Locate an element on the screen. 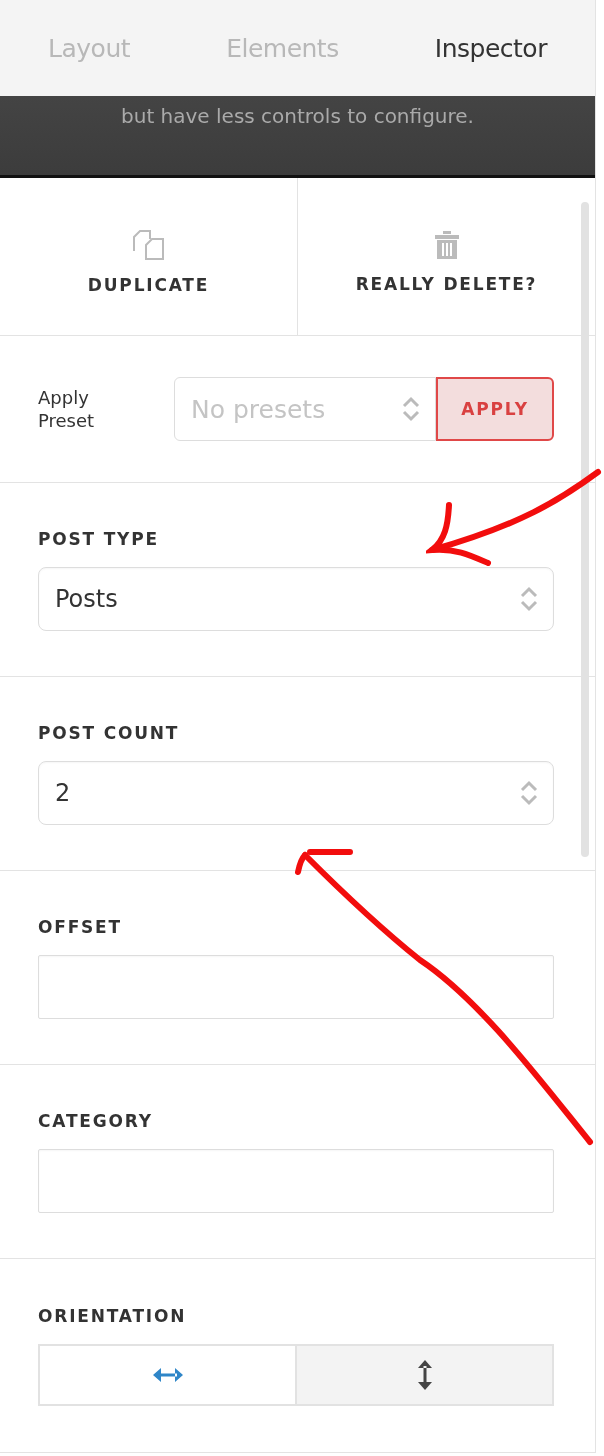 The height and width of the screenshot is (1456, 604). scrollbar is located at coordinates (585, 529).